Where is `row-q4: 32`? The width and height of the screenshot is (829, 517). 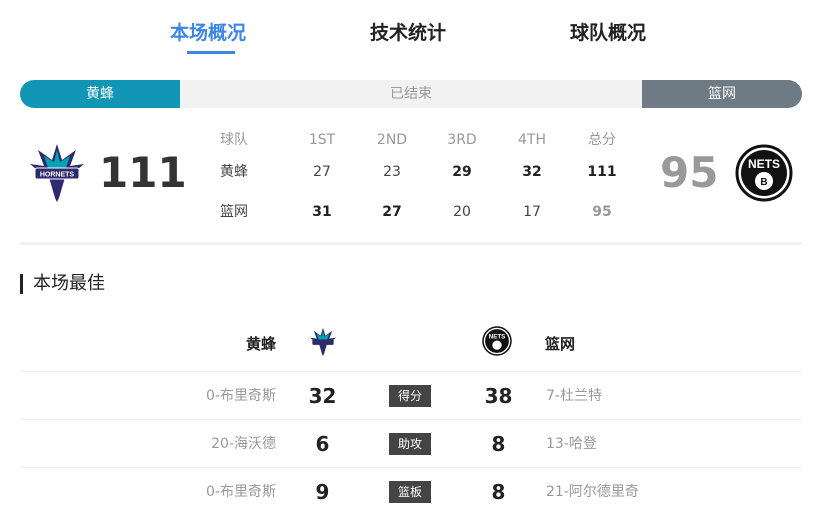
row-q4: 32 is located at coordinates (532, 172).